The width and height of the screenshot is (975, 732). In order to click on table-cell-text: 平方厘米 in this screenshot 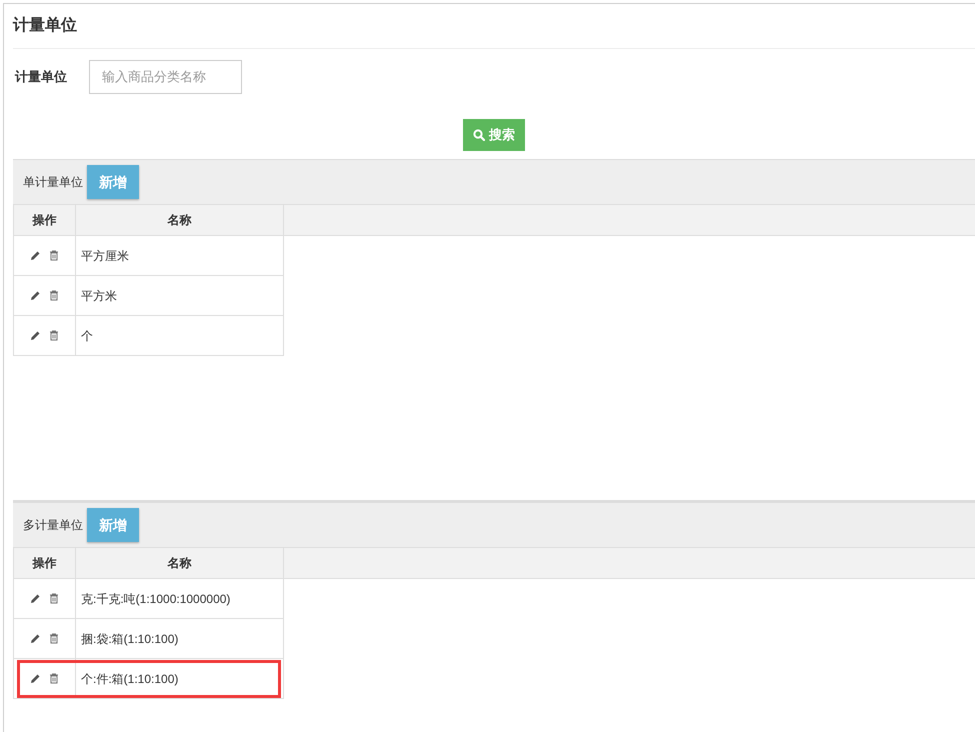, I will do `click(105, 256)`.